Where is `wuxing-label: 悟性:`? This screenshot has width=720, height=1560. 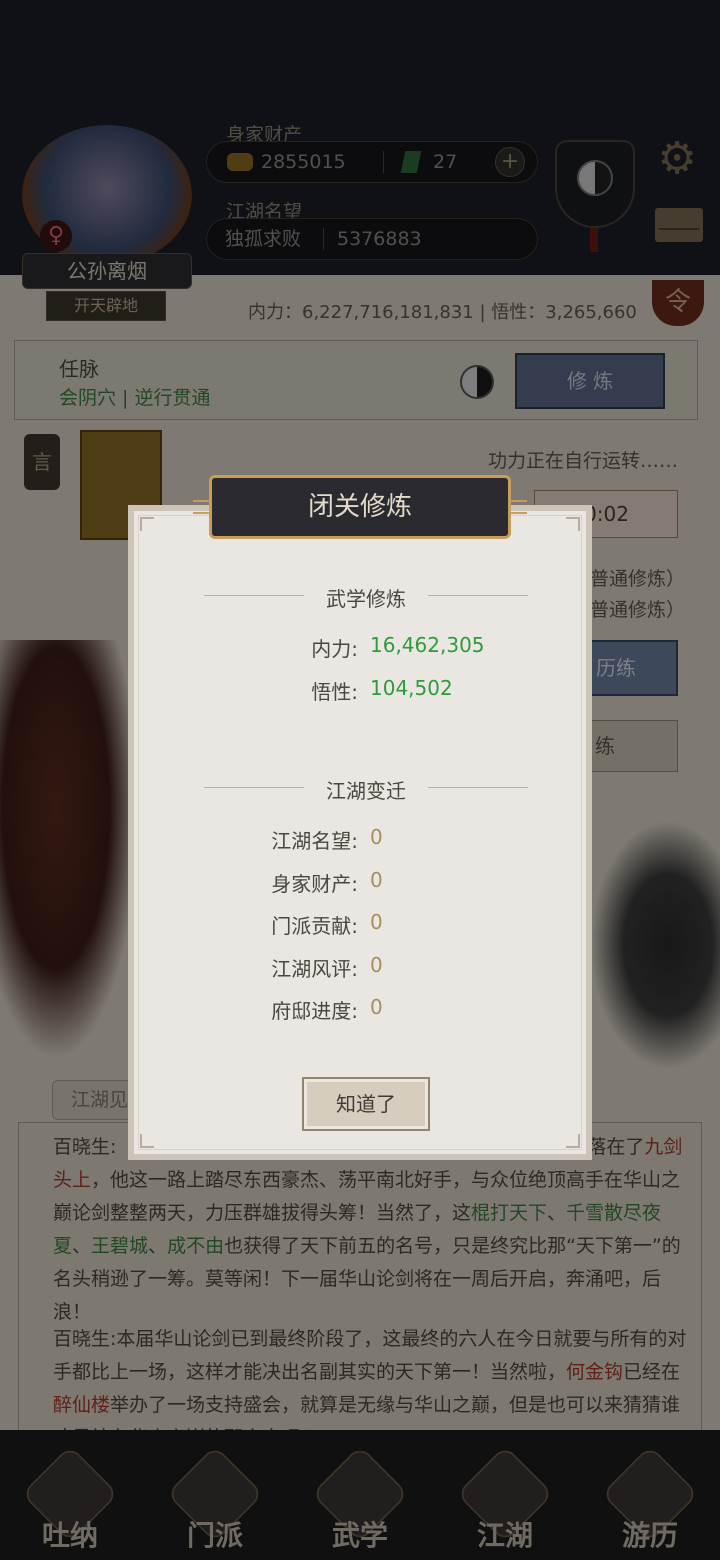 wuxing-label: 悟性: is located at coordinates (334, 692).